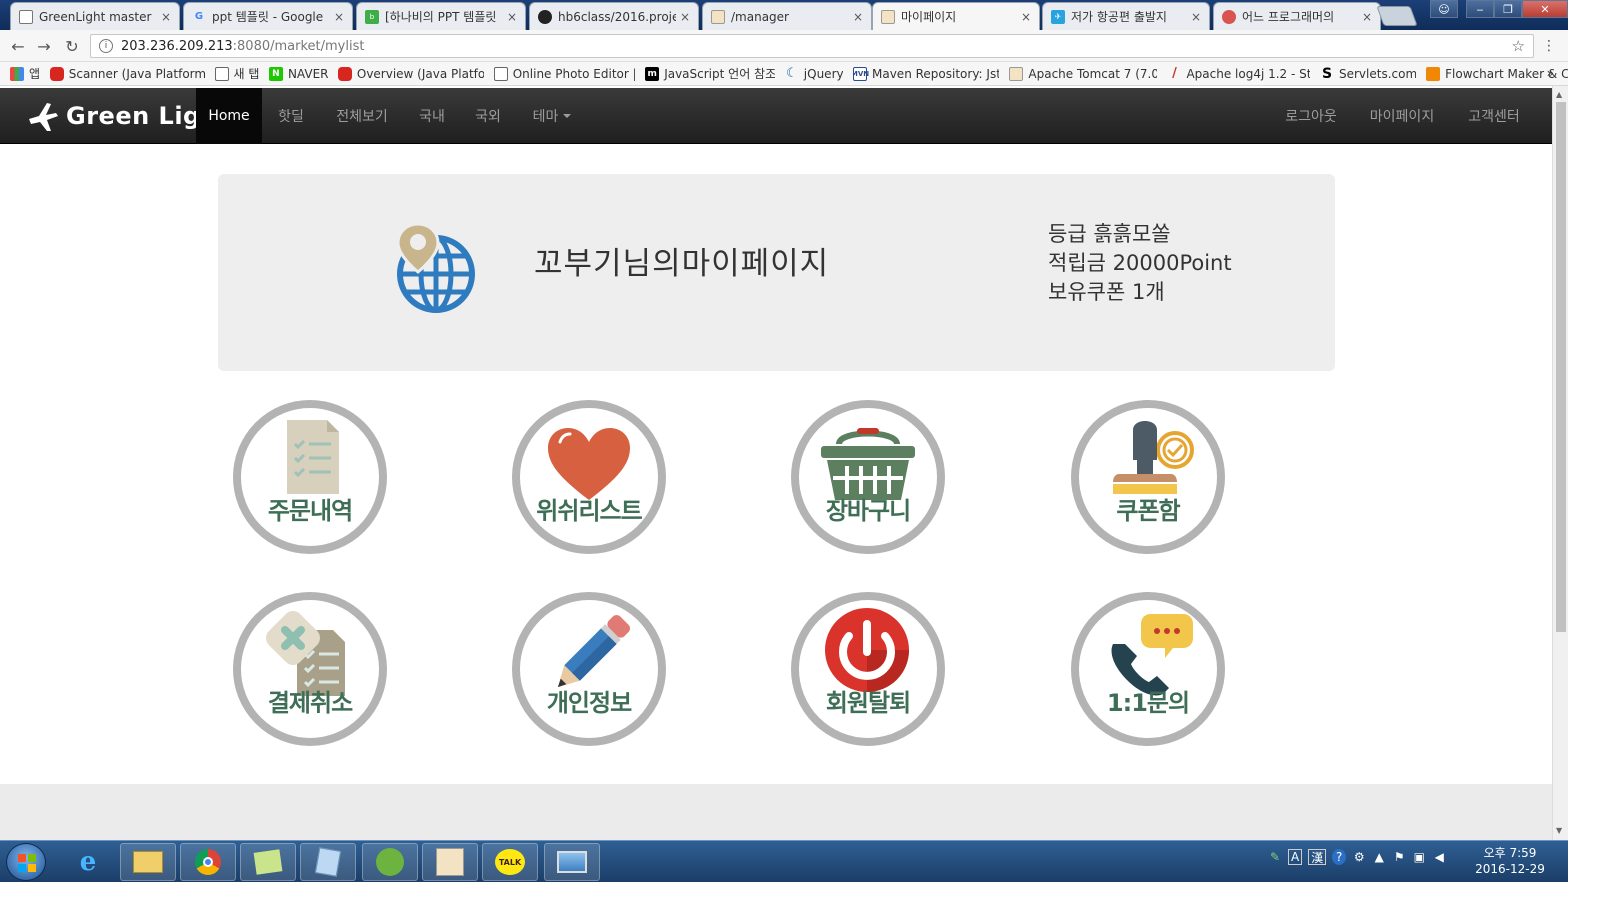 This screenshot has height=900, width=1600. Describe the element at coordinates (372, 16) in the screenshot. I see `blog-icon: b` at that location.